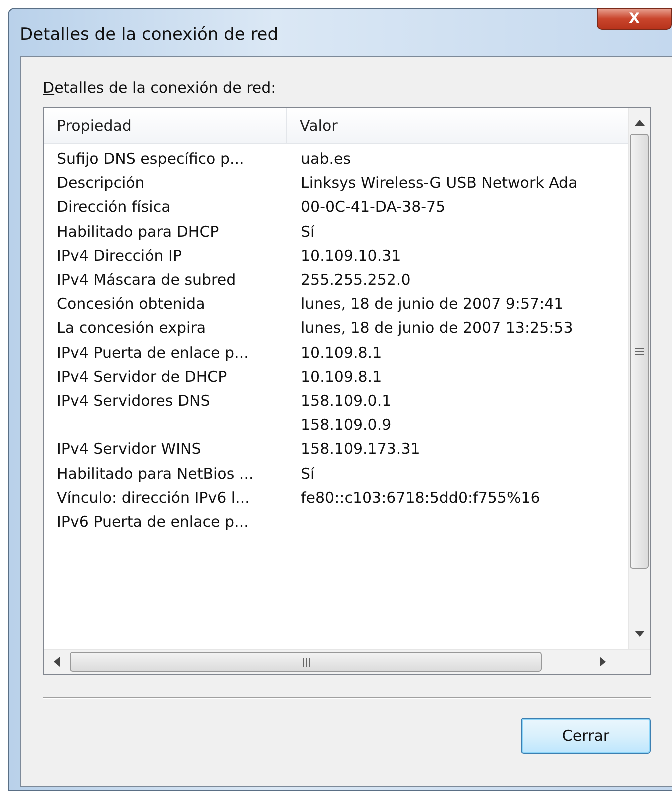  I want to click on scroll-down-icon, so click(639, 634).